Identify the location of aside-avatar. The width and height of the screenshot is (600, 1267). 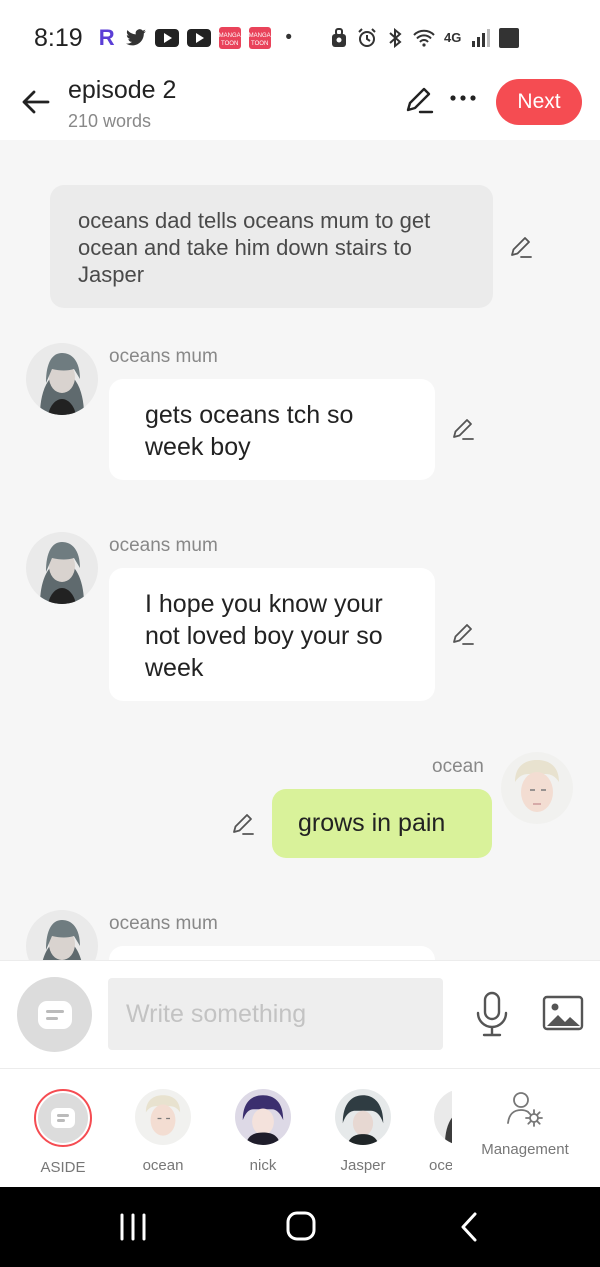
(63, 1118).